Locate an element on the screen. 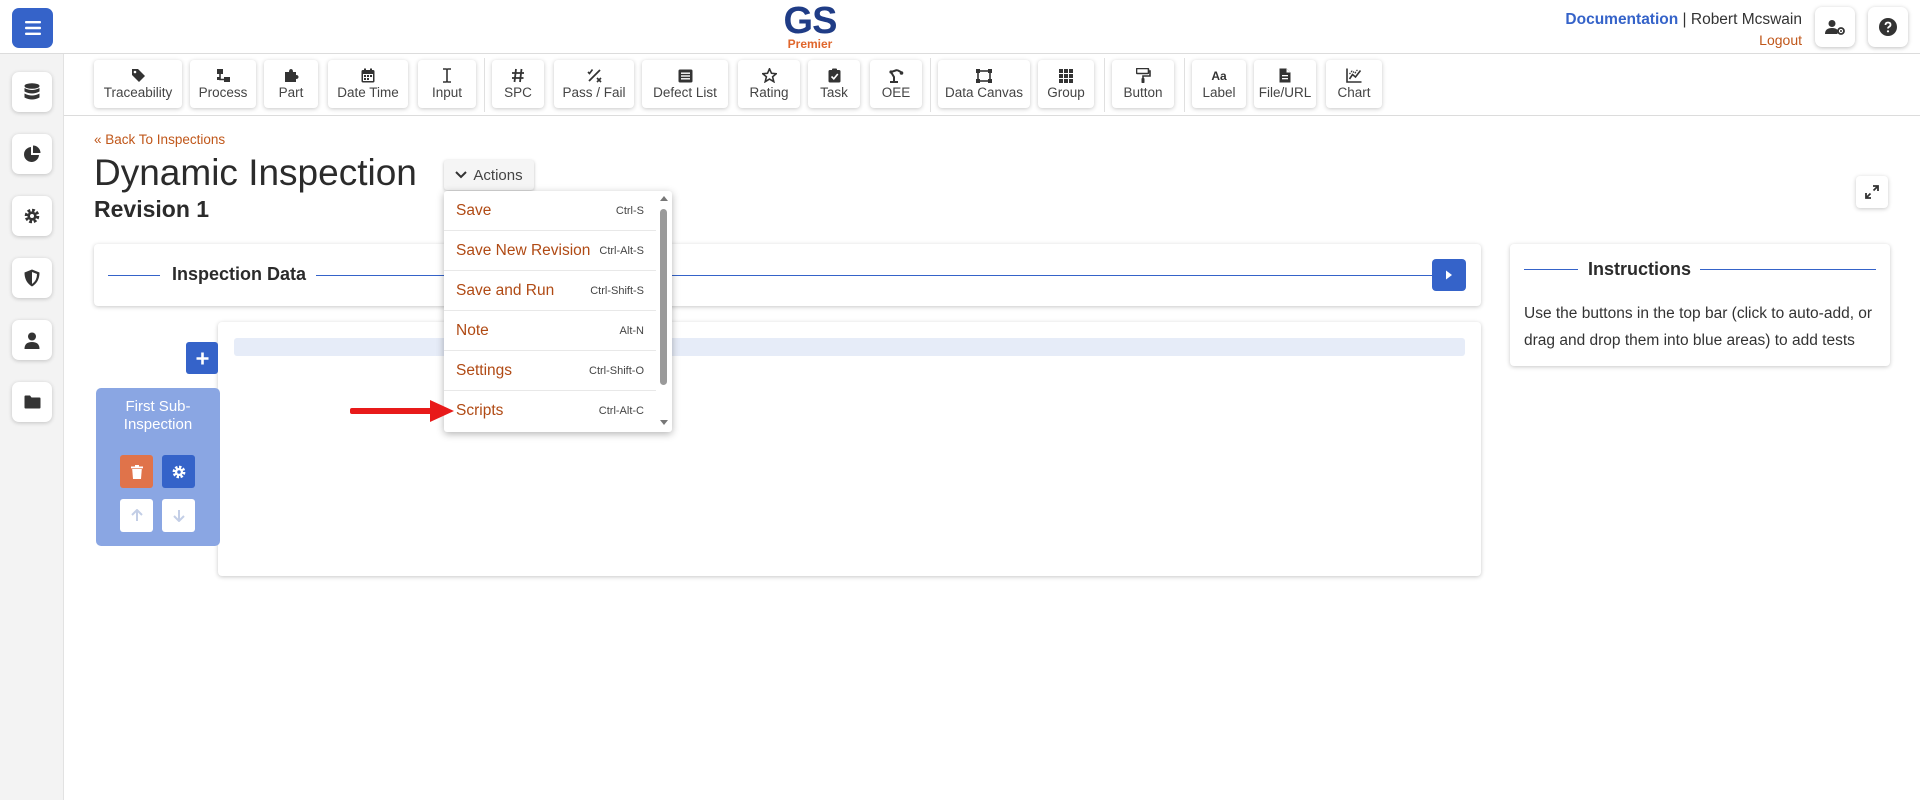  logout-link: Logout is located at coordinates (1683, 40).